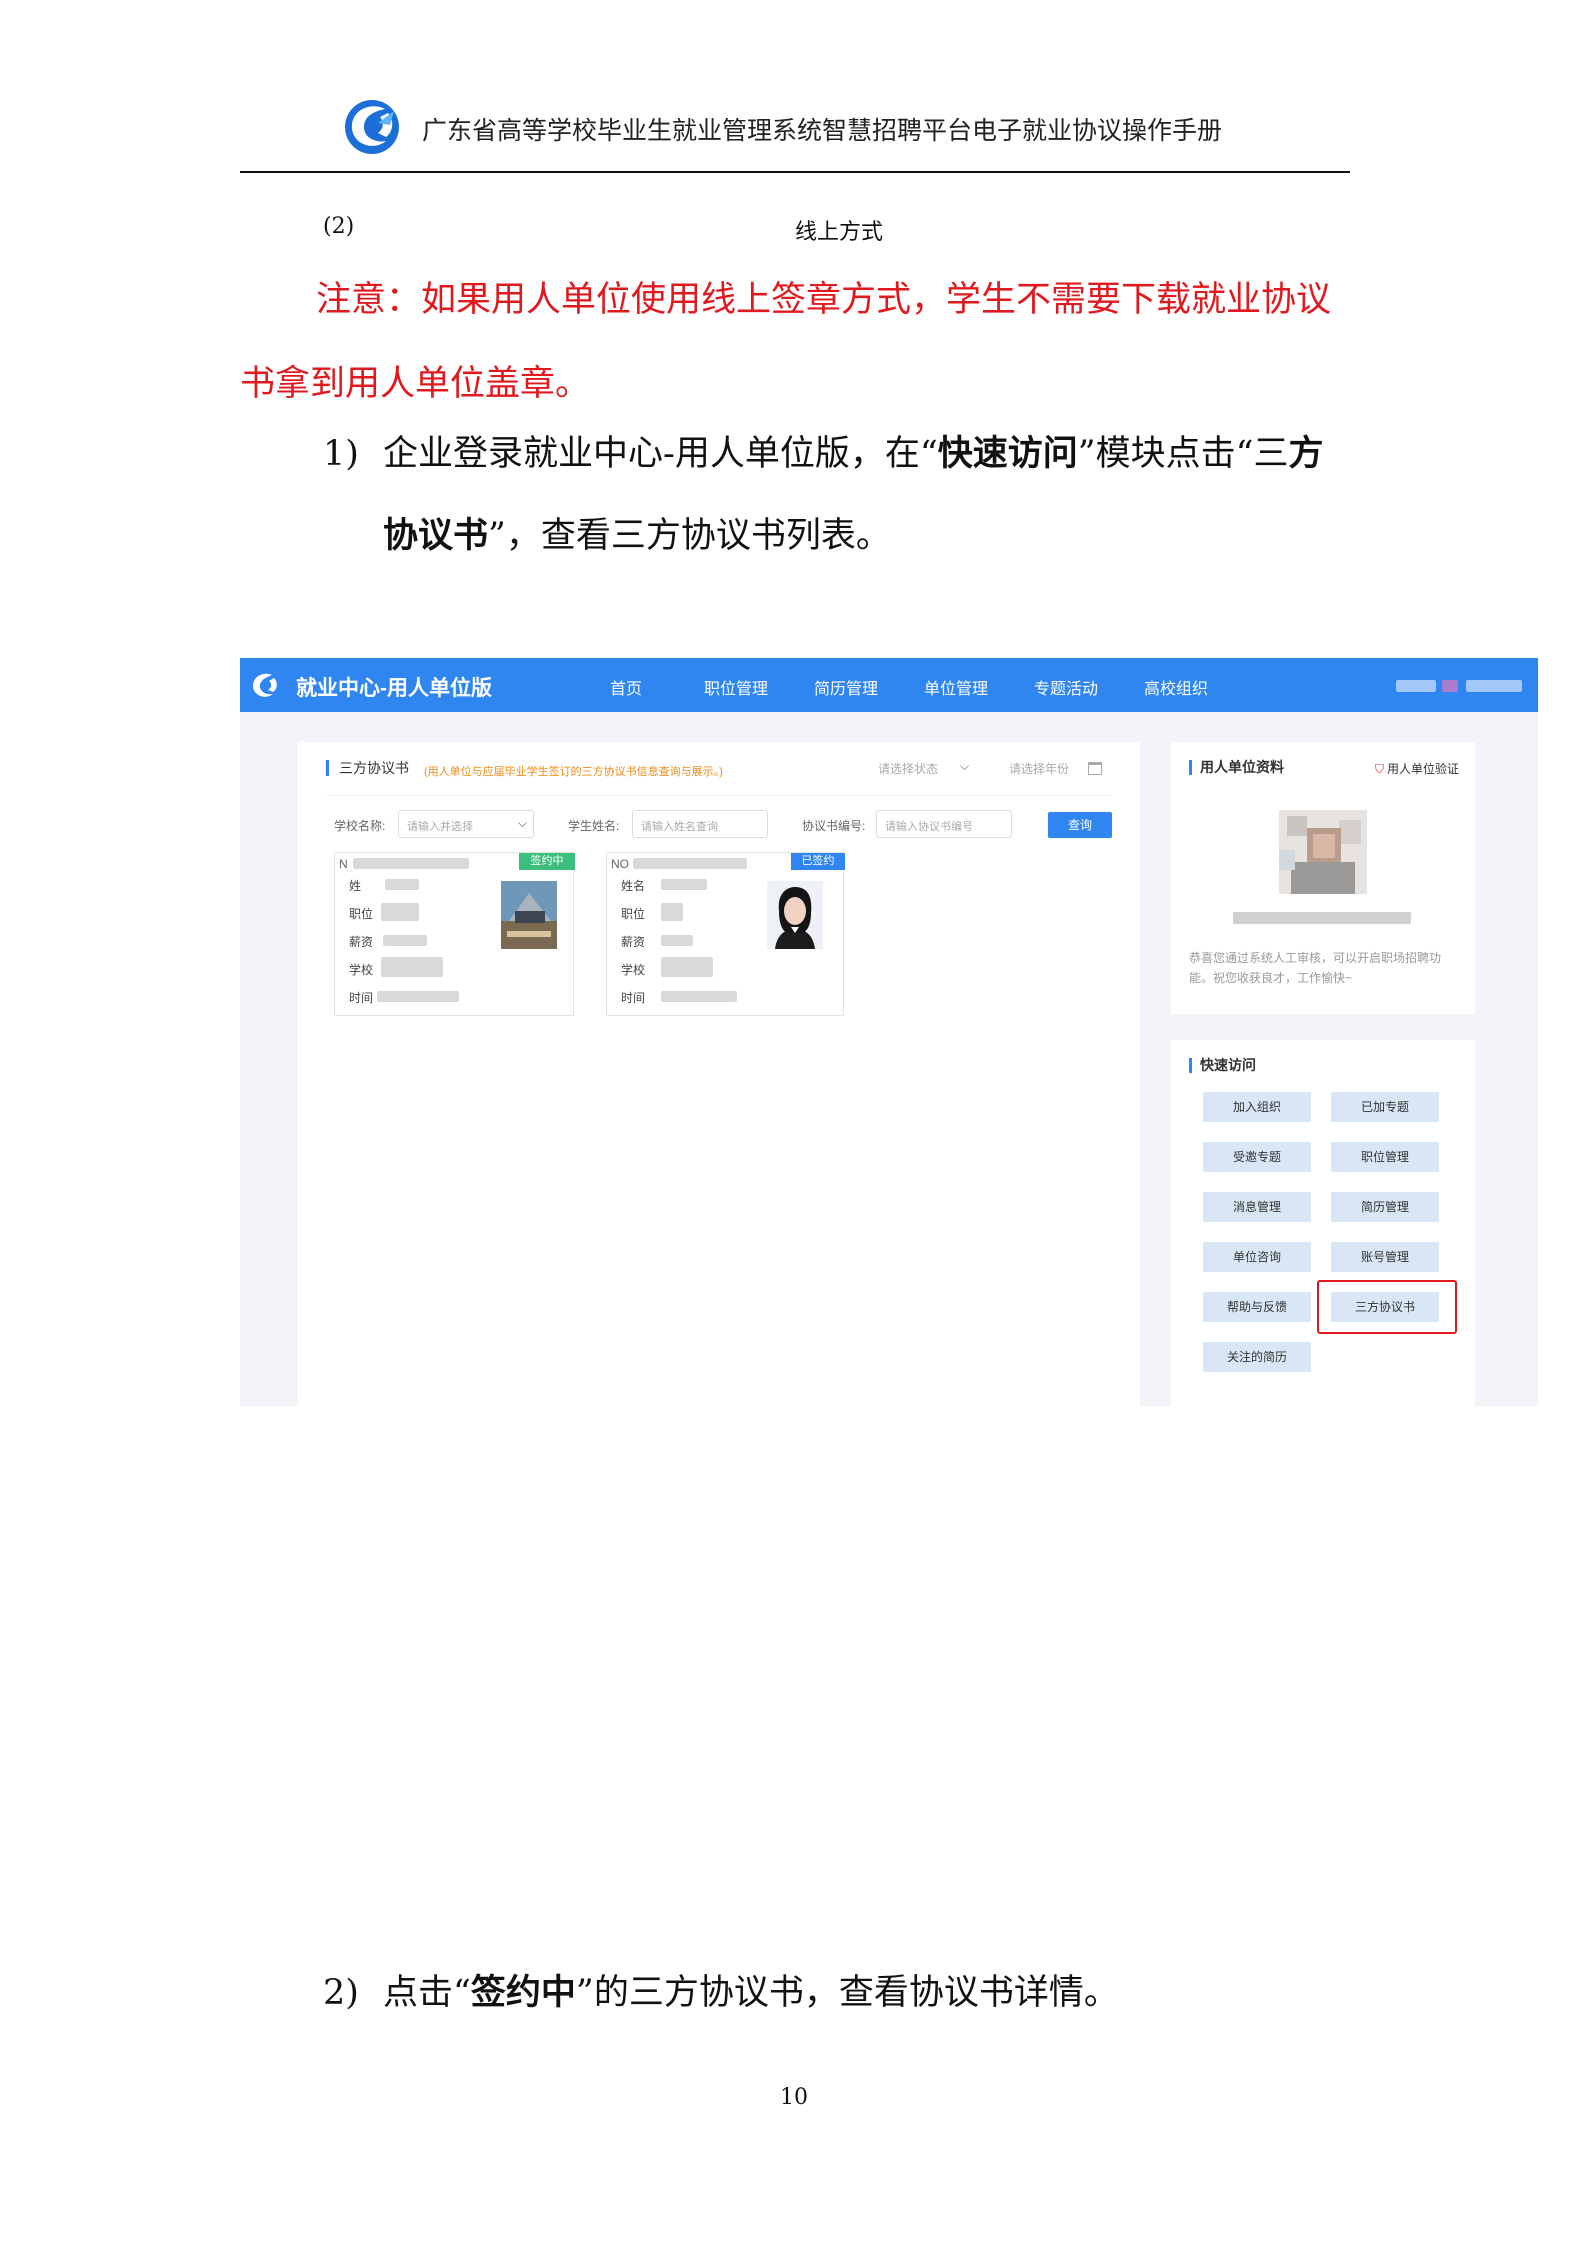  What do you see at coordinates (786, 342) in the screenshot?
I see `notice-text: 注意：如果用人单位使用线上签章方式，学生不需要下载就业协议书拿到用人单位盖章。` at bounding box center [786, 342].